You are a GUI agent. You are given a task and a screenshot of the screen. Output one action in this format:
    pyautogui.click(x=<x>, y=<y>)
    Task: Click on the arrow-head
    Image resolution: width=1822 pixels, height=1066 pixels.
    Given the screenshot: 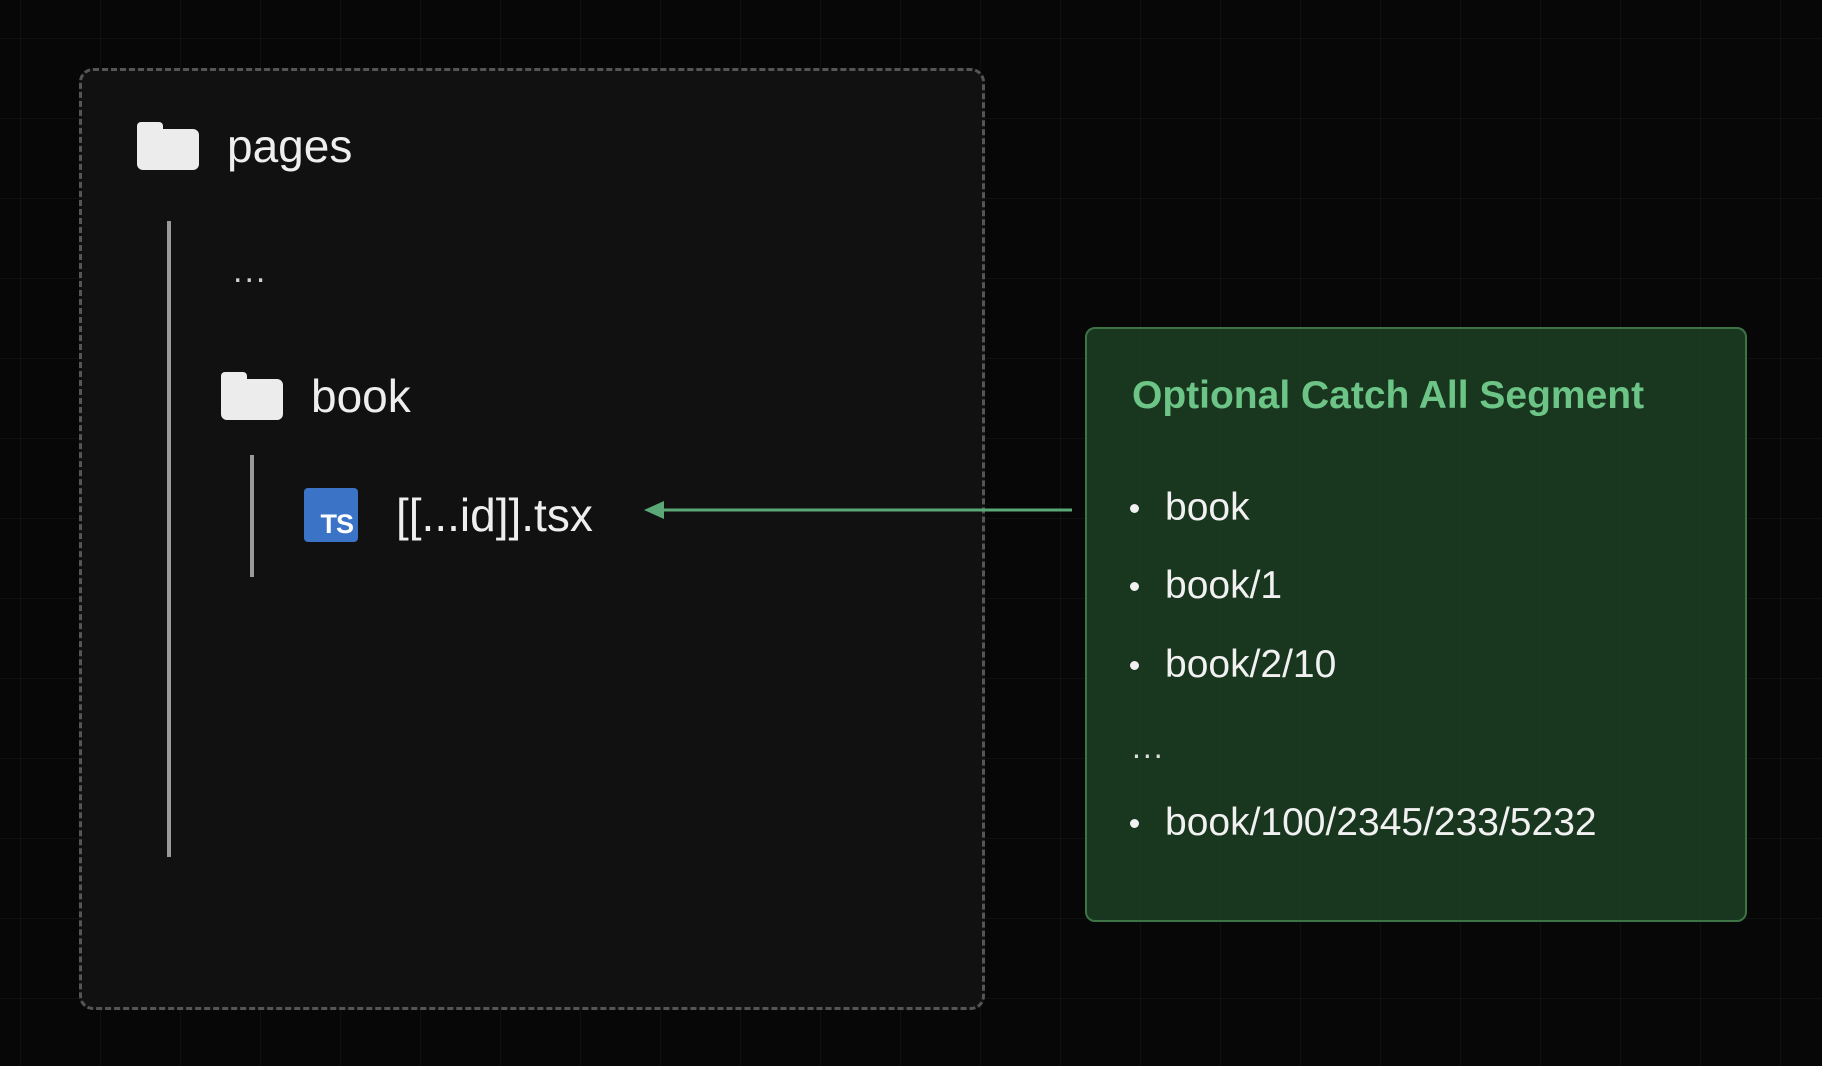 What is the action you would take?
    pyautogui.click(x=654, y=510)
    